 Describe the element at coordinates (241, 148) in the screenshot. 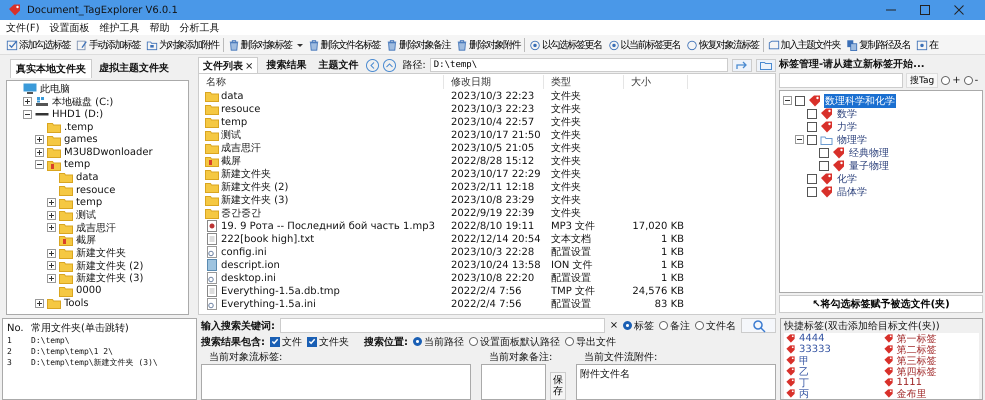

I see `file-name: 成吉思汗` at that location.